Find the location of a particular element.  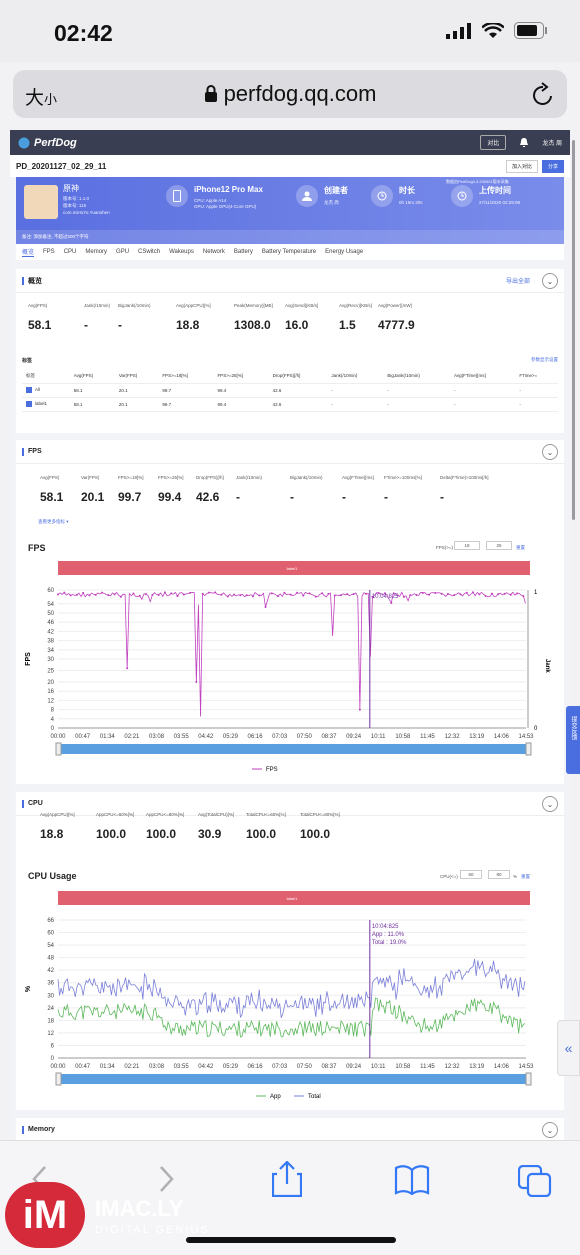

stat-6: Avg(Recv)[KB/s] 1.5 is located at coordinates (355, 317).